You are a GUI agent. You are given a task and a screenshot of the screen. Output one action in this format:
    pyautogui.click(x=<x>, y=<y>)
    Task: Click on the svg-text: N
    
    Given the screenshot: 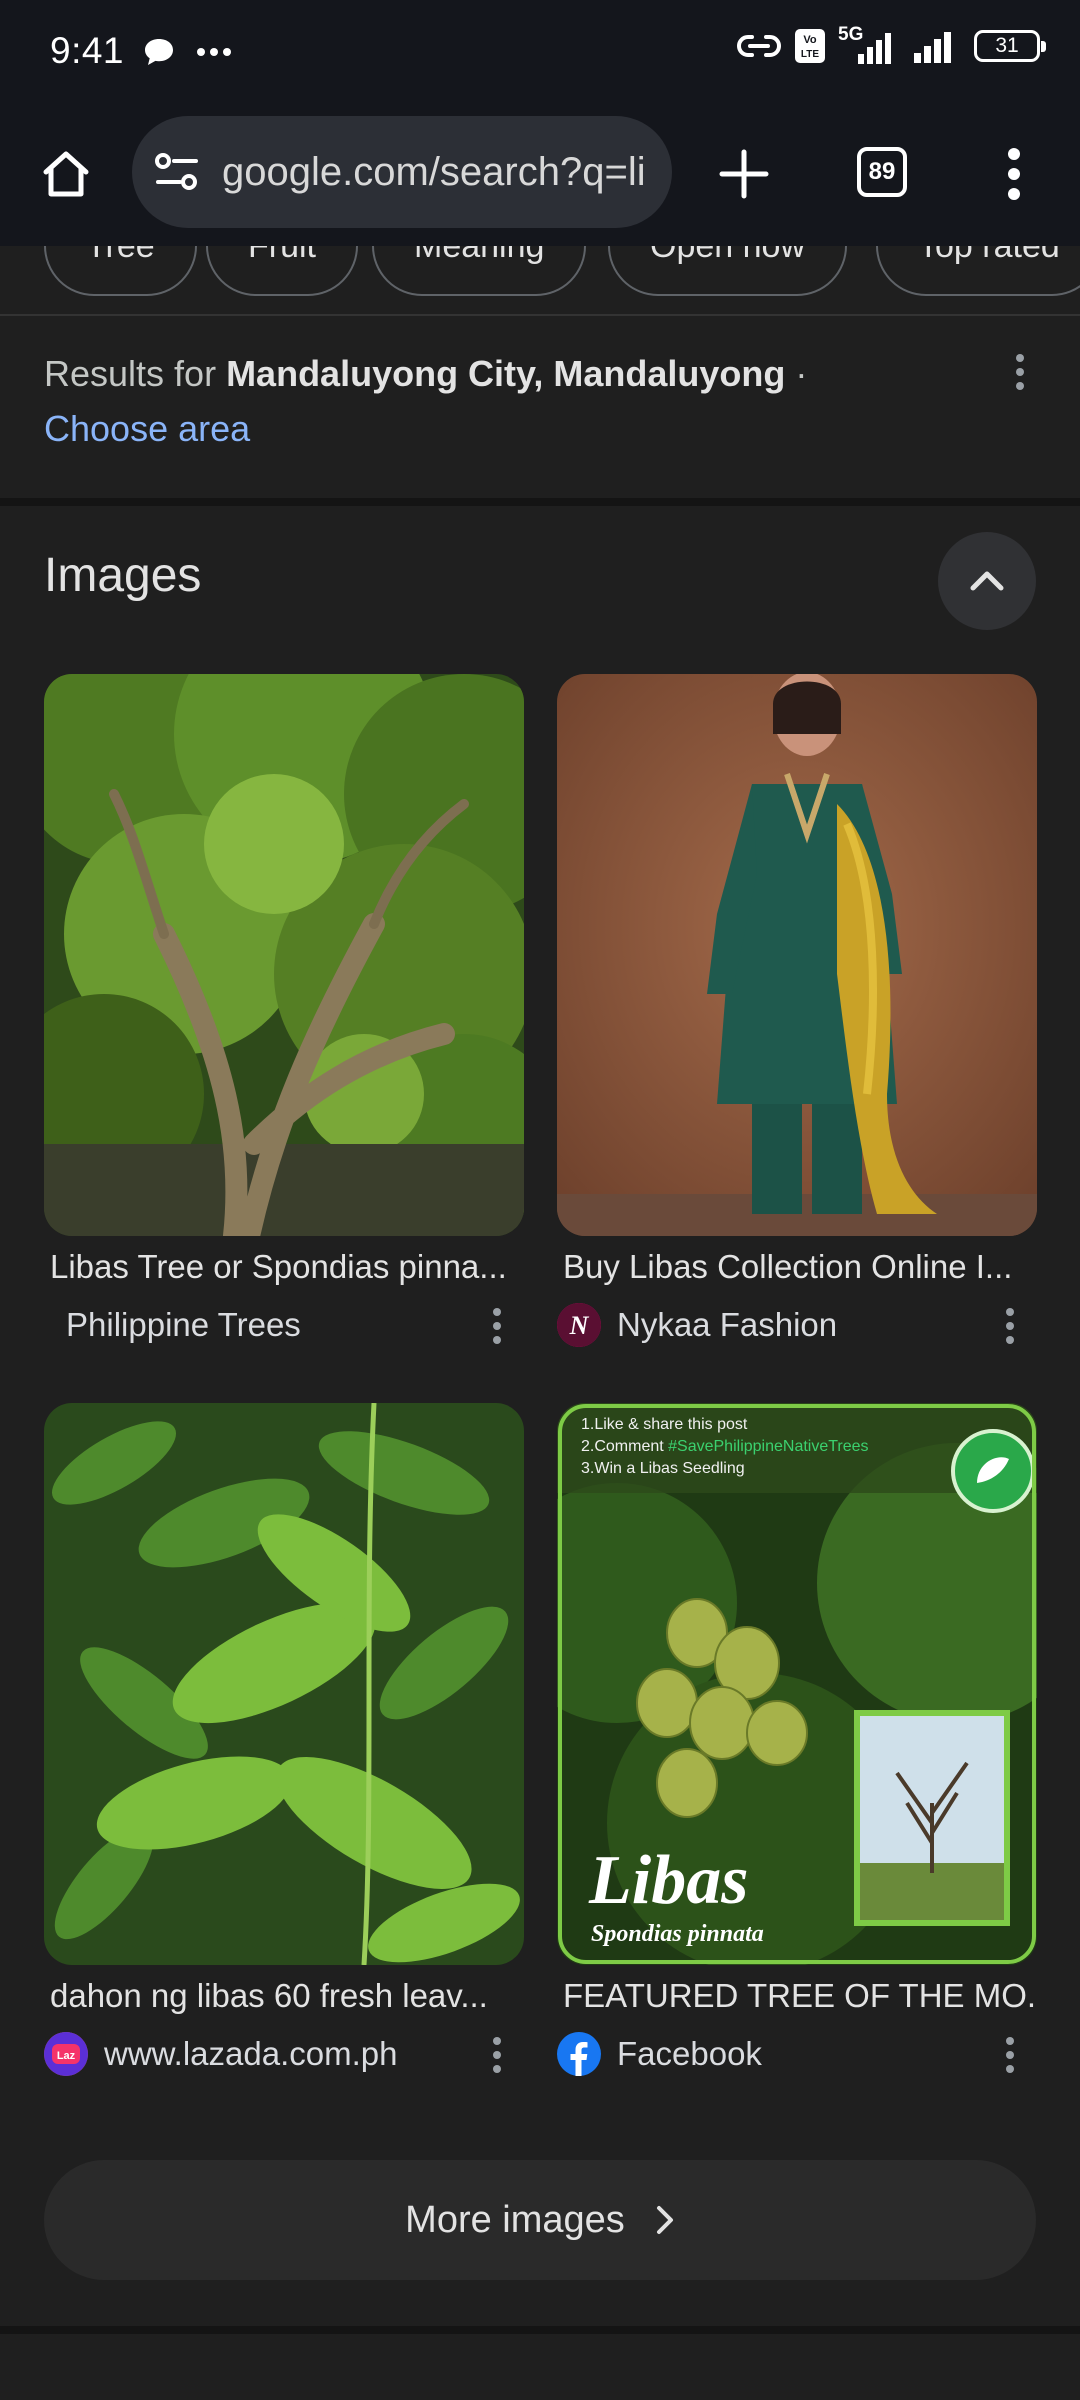 What is the action you would take?
    pyautogui.click(x=579, y=1325)
    